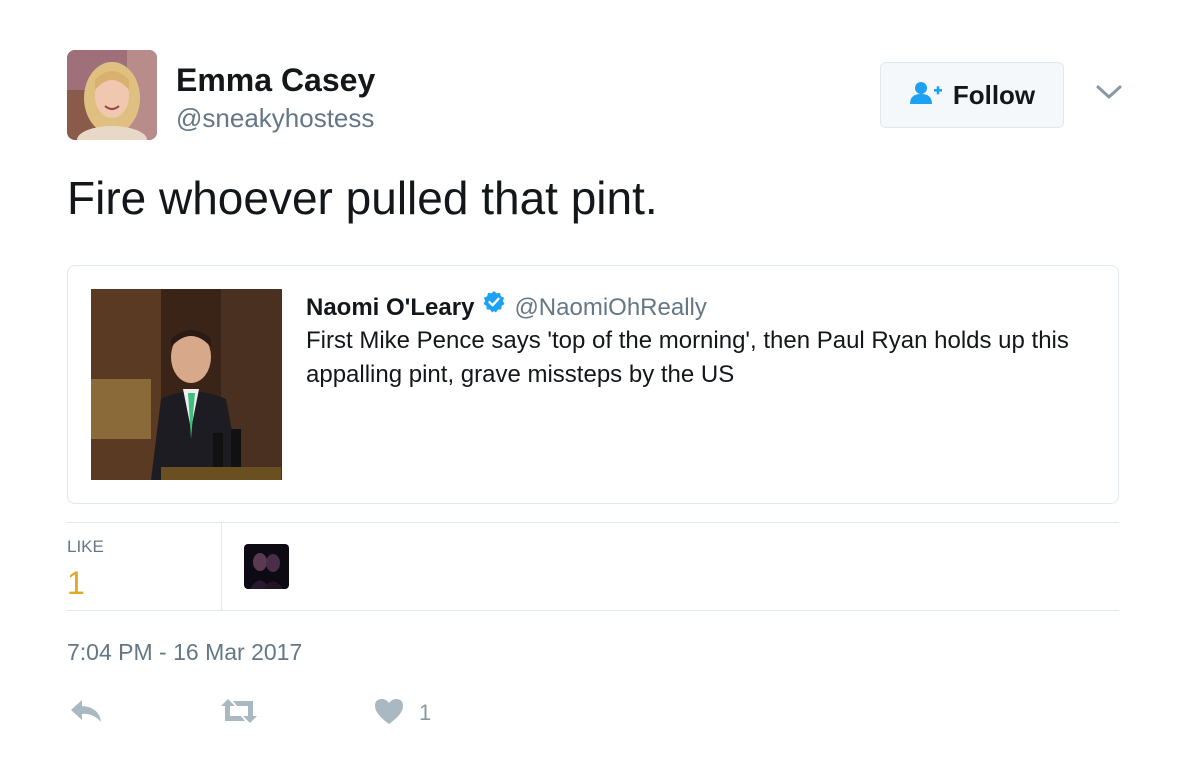 The height and width of the screenshot is (767, 1186). What do you see at coordinates (926, 95) in the screenshot?
I see `add-user-icon` at bounding box center [926, 95].